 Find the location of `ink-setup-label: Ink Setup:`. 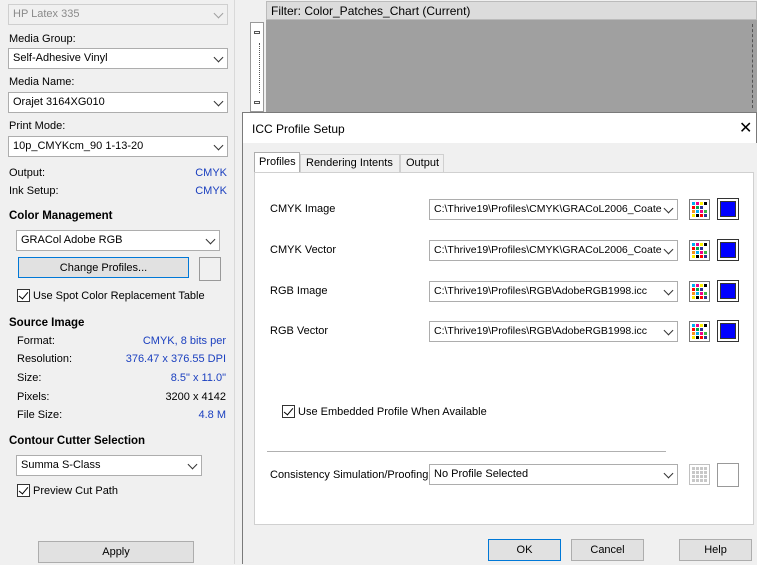

ink-setup-label: Ink Setup: is located at coordinates (34, 191).